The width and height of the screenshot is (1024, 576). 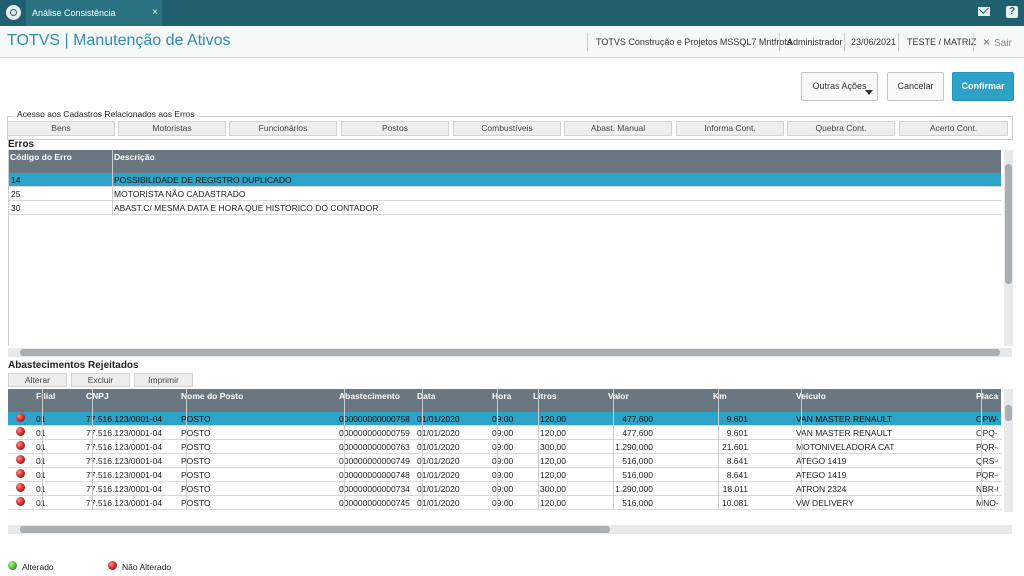 I want to click on column-header-posto: Nome do Posto, so click(x=212, y=396).